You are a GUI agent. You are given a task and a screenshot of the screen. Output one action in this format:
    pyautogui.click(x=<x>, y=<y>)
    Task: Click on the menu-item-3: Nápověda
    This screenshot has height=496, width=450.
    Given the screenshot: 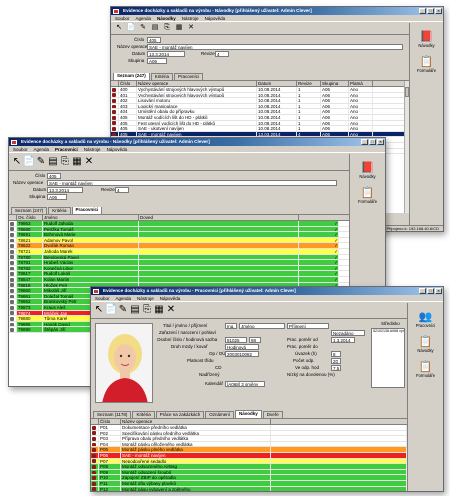 What is the action you would take?
    pyautogui.click(x=170, y=298)
    